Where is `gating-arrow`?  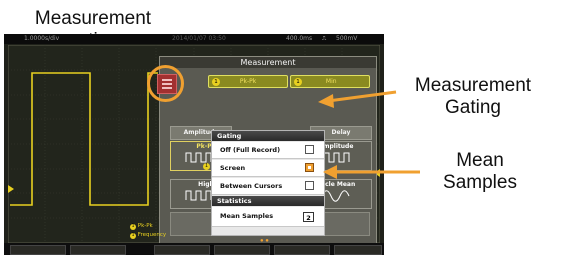 gating-arrow is located at coordinates (357, 99).